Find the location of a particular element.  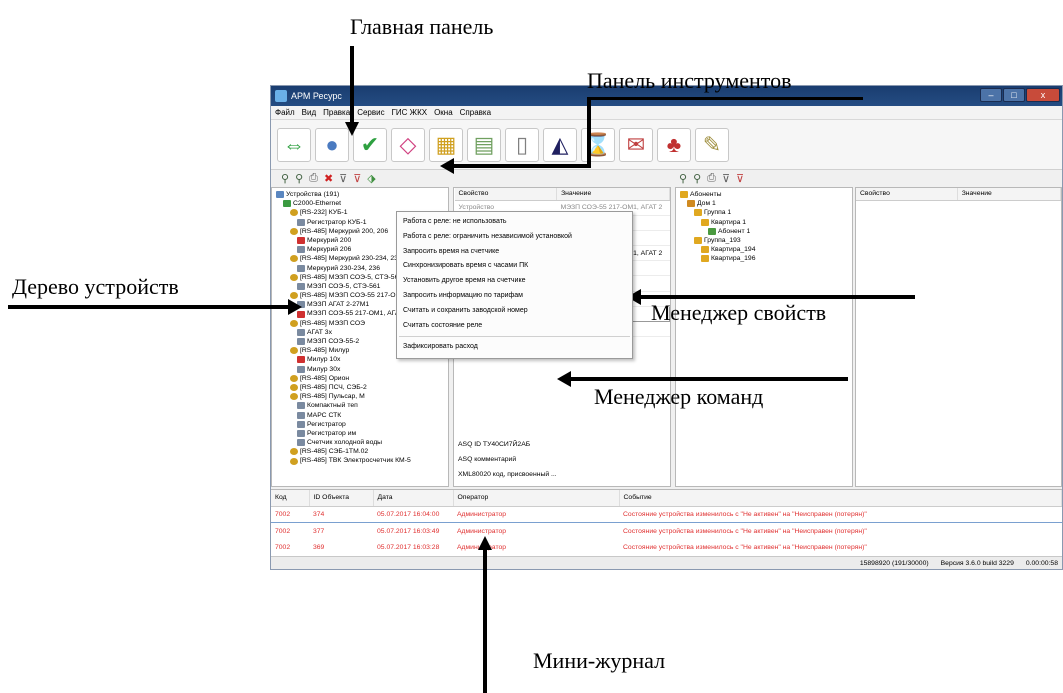

mail-icon: ✉ is located at coordinates (636, 144).